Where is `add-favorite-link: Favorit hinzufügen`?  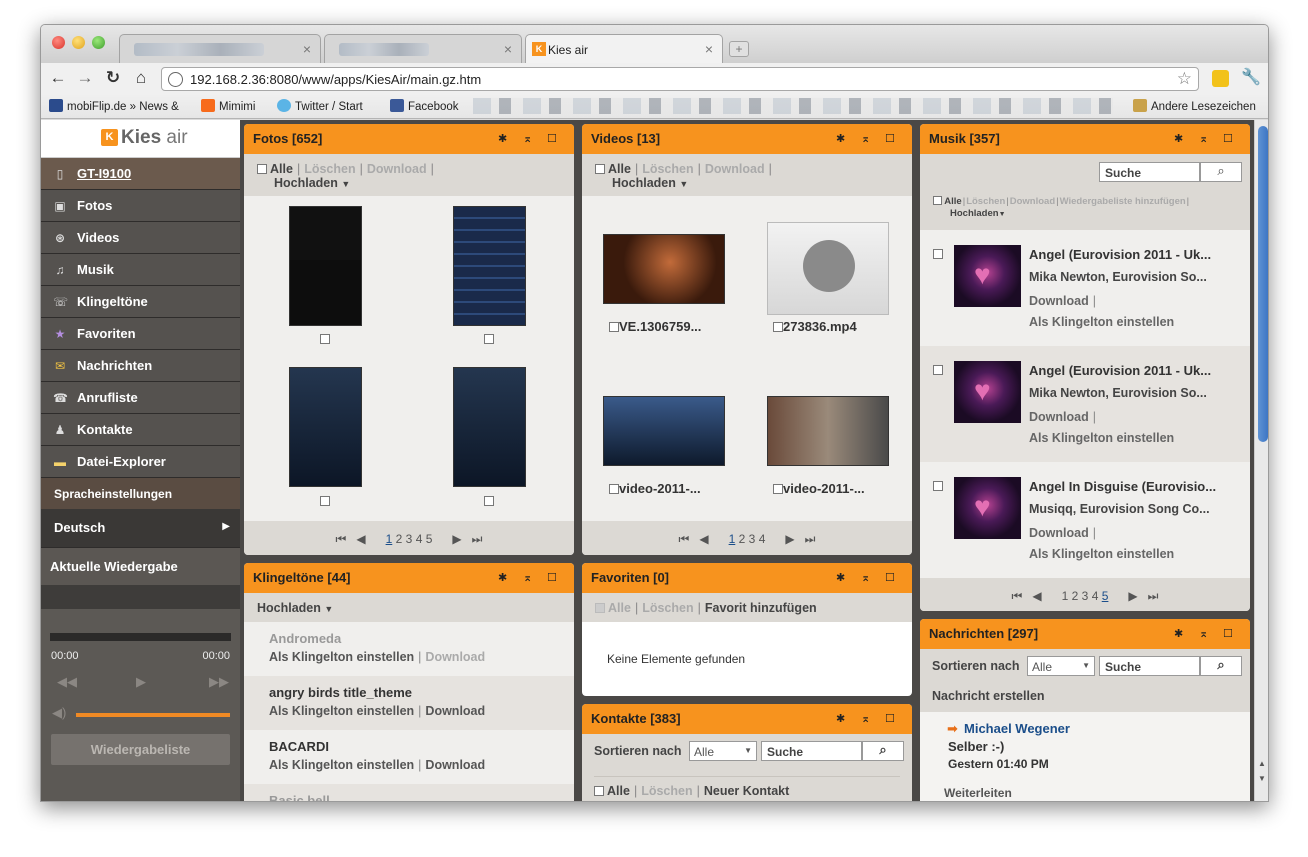 add-favorite-link: Favorit hinzufügen is located at coordinates (761, 608).